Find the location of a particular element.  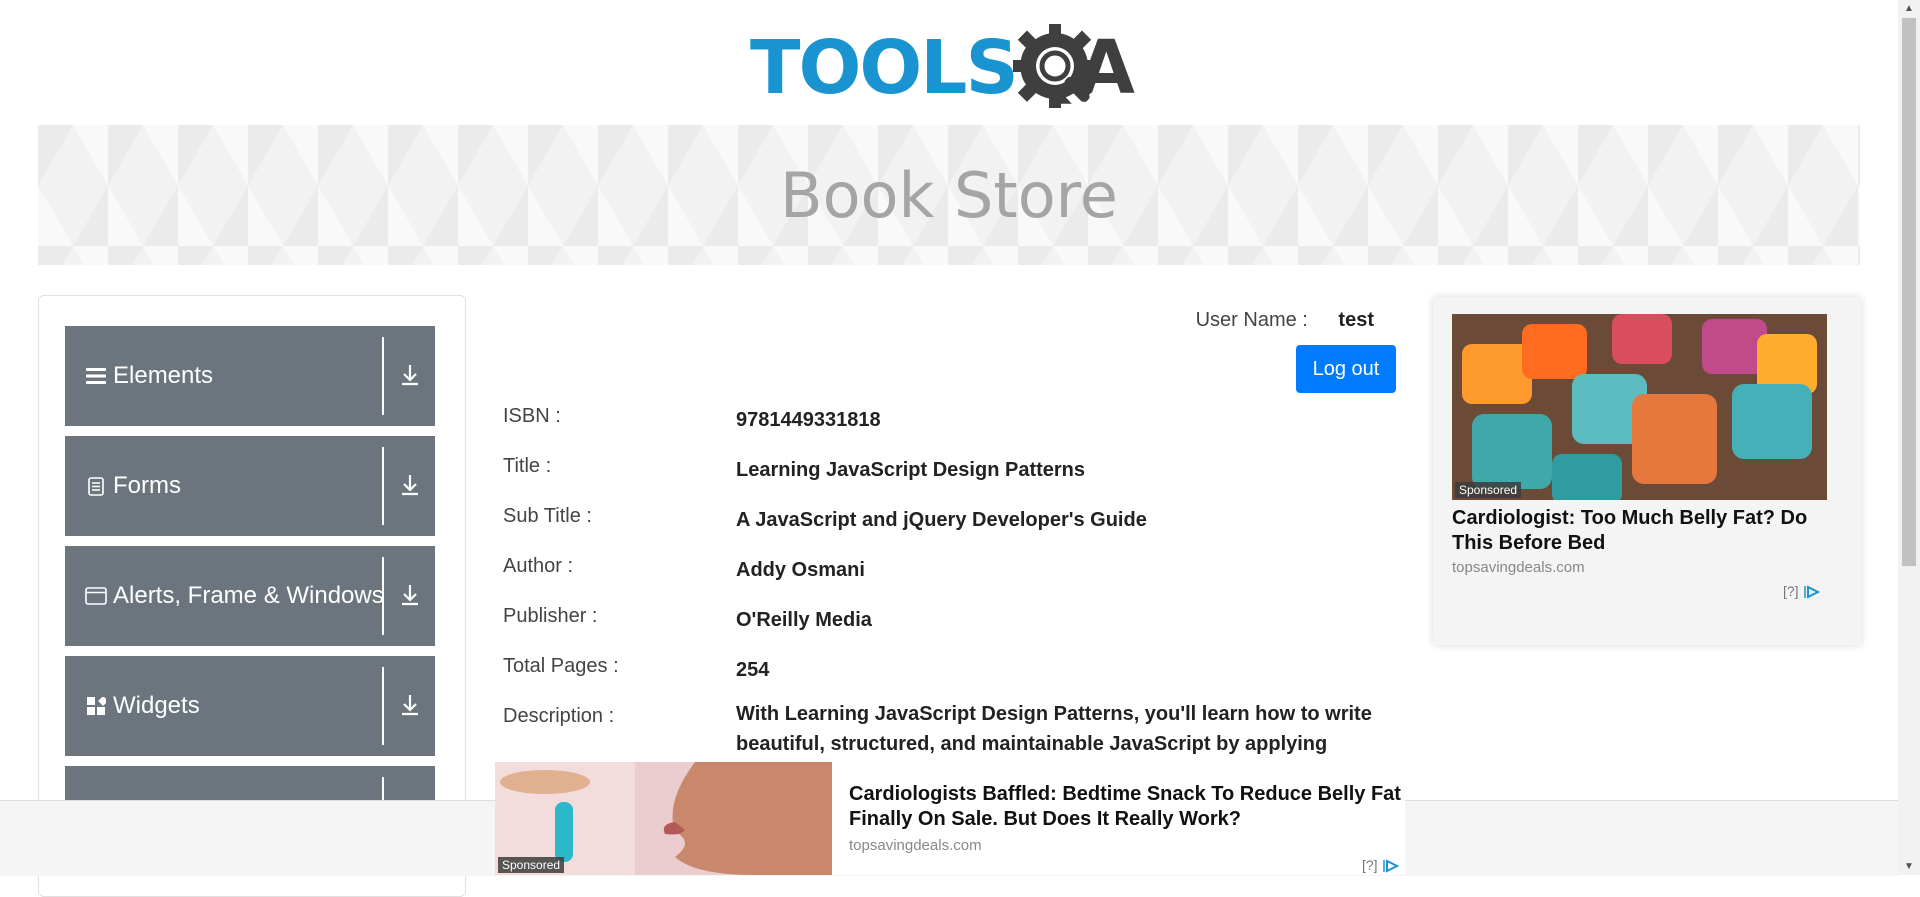

sidebar-group-label: Elements is located at coordinates (163, 375).